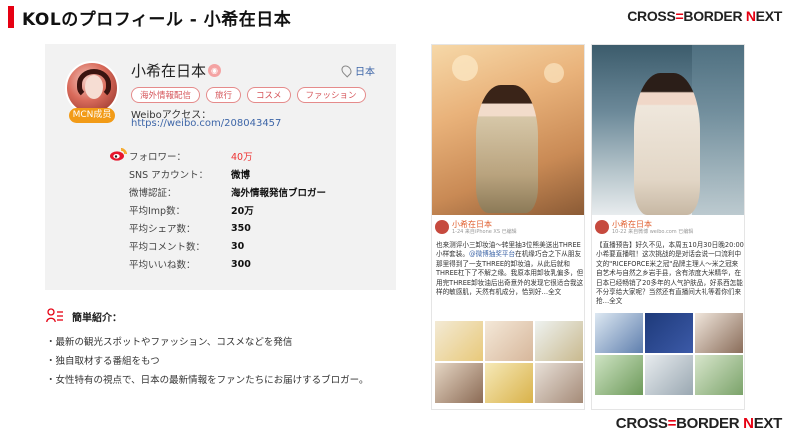 The width and height of the screenshot is (790, 444). What do you see at coordinates (214, 70) in the screenshot?
I see `verified-icon: ◉` at bounding box center [214, 70].